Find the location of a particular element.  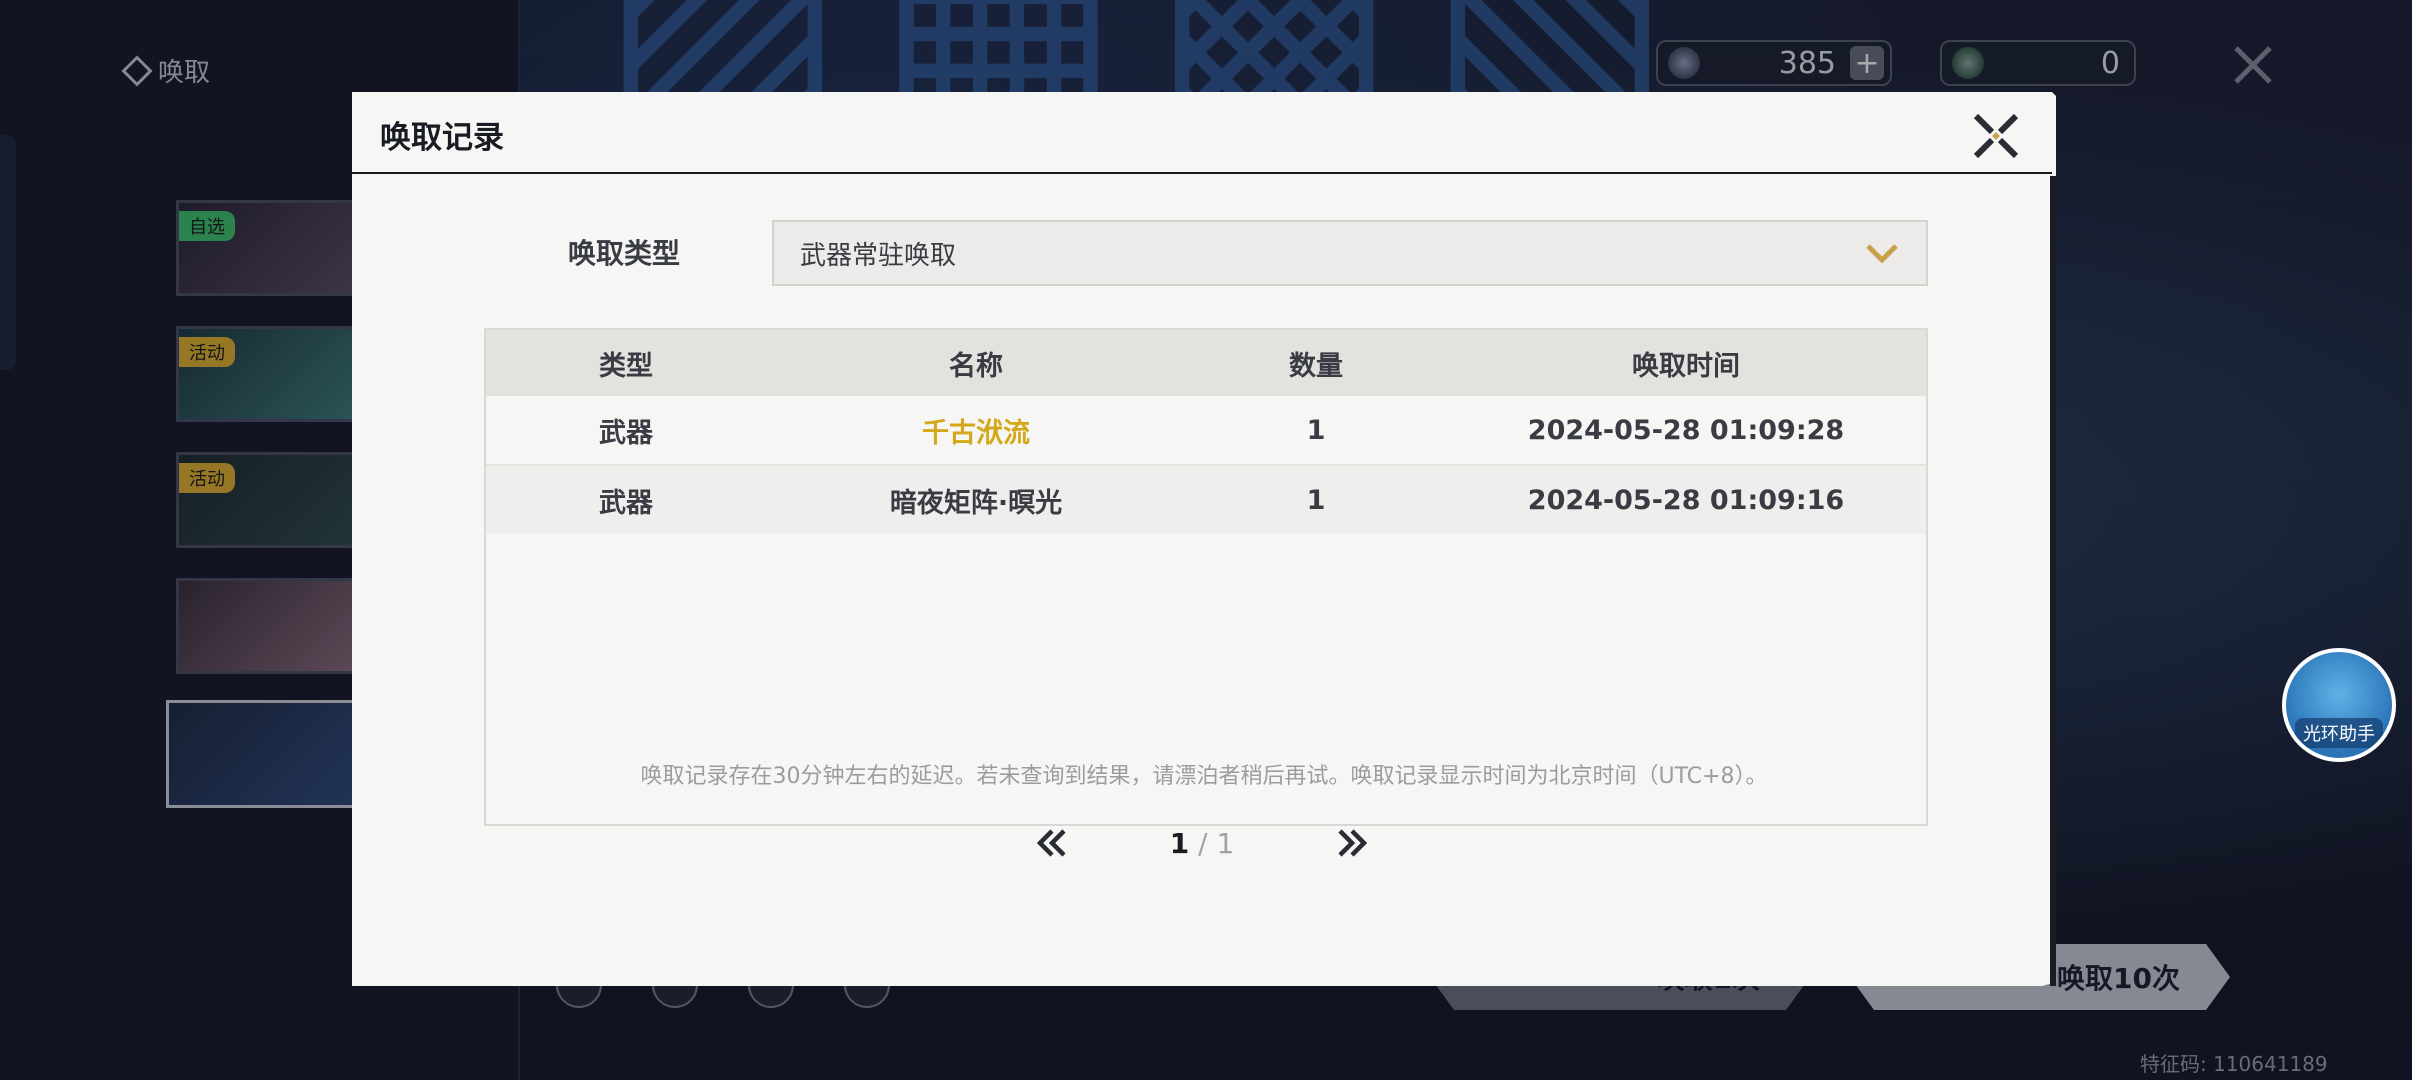

page-indicator: 1 / 1 is located at coordinates (1202, 843).